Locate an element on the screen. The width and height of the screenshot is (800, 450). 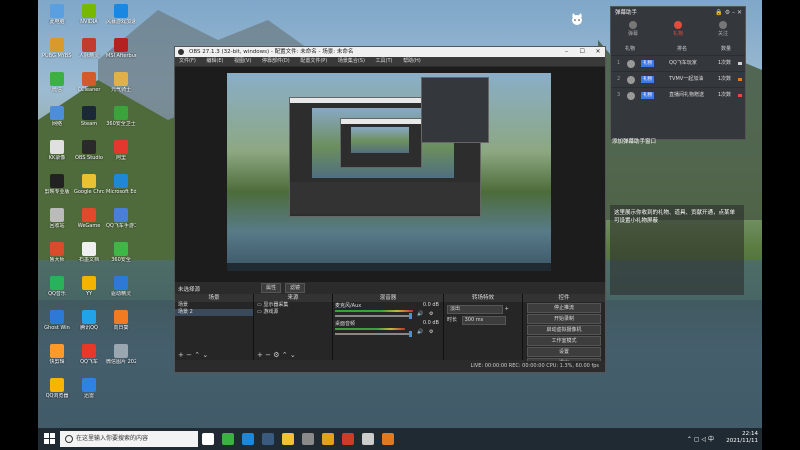
desktop-shortcut: 回收站 is located at coordinates (57, 221).